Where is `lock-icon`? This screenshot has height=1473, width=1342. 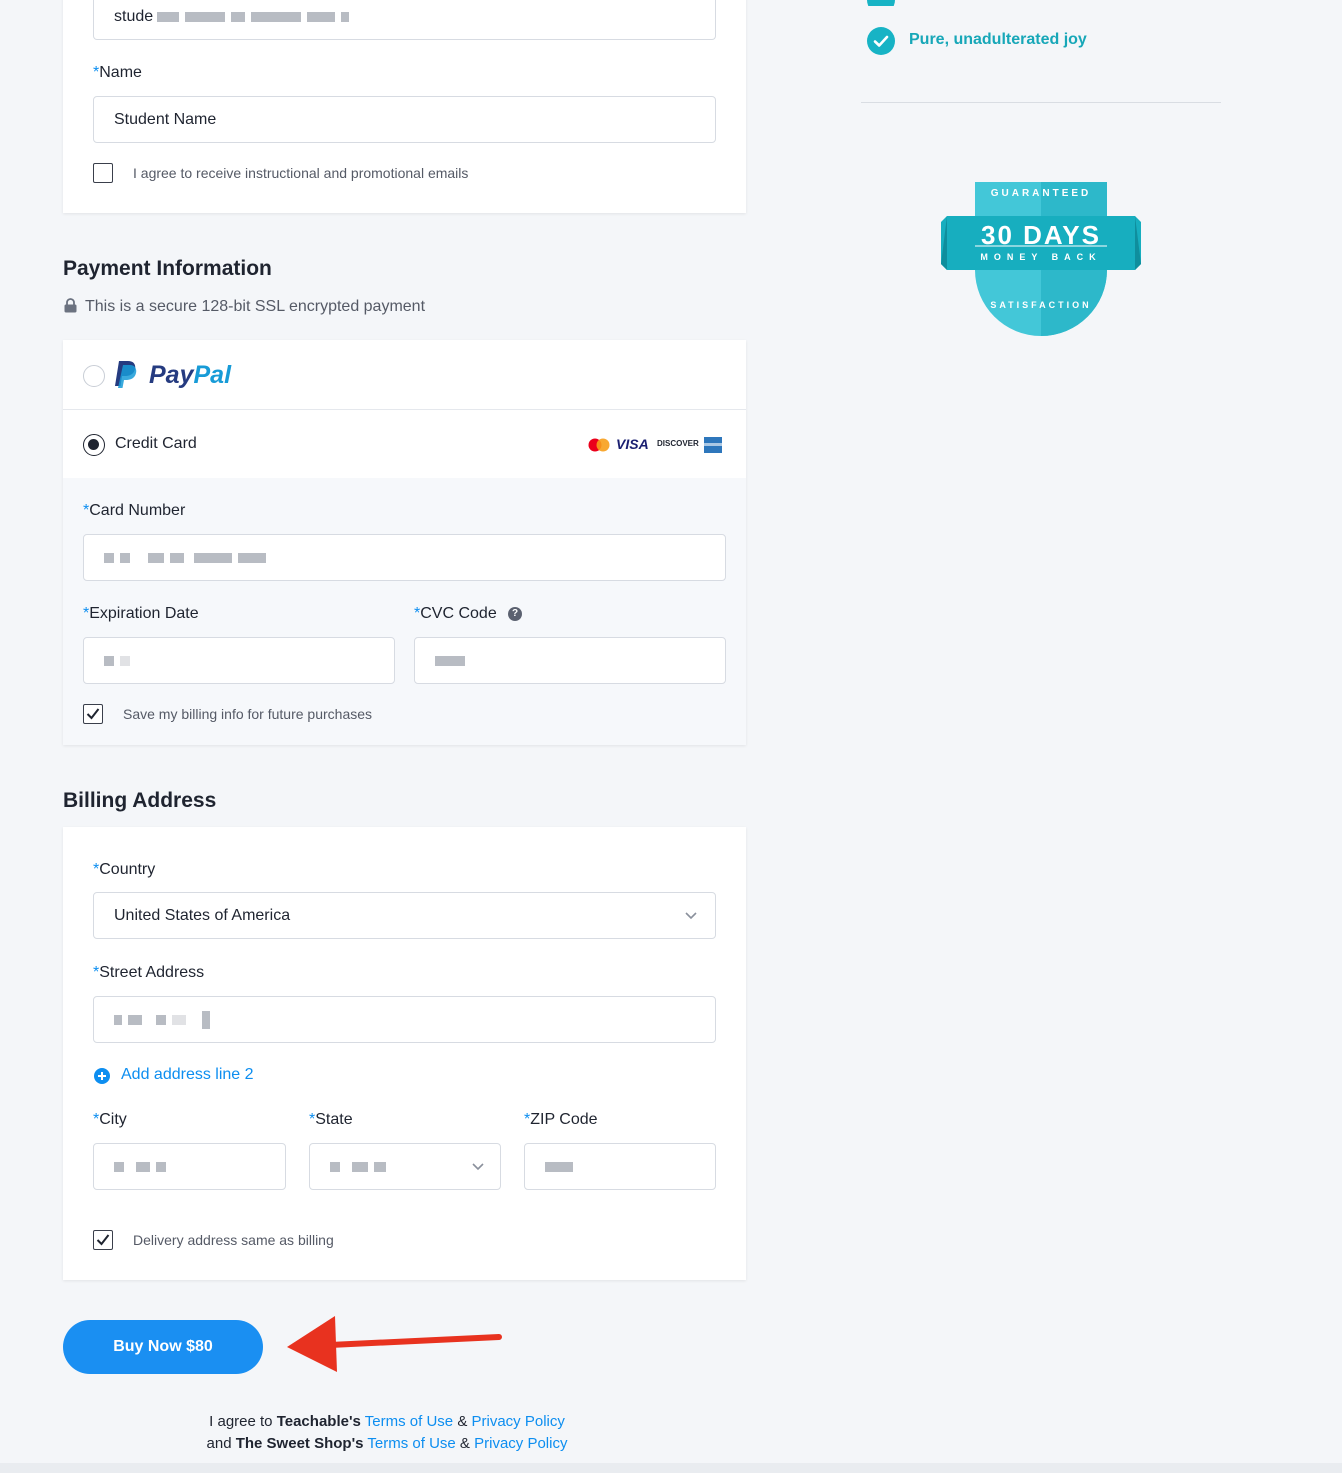
lock-icon is located at coordinates (70, 308).